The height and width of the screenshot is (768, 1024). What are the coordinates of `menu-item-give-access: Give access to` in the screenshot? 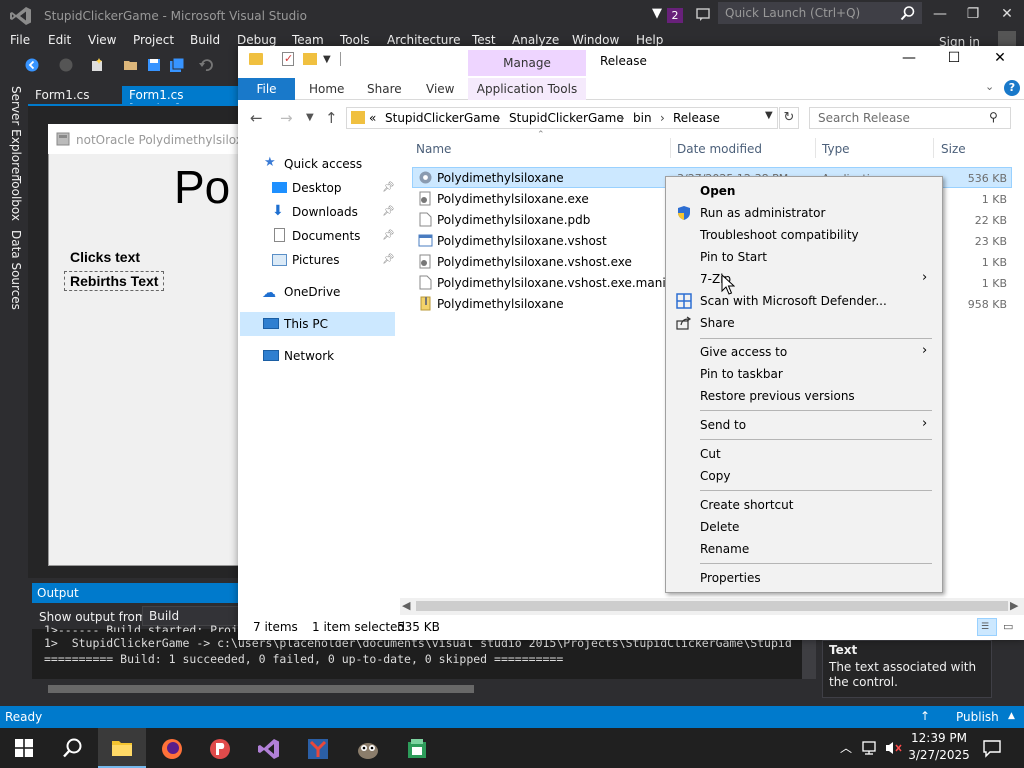 It's located at (743, 352).